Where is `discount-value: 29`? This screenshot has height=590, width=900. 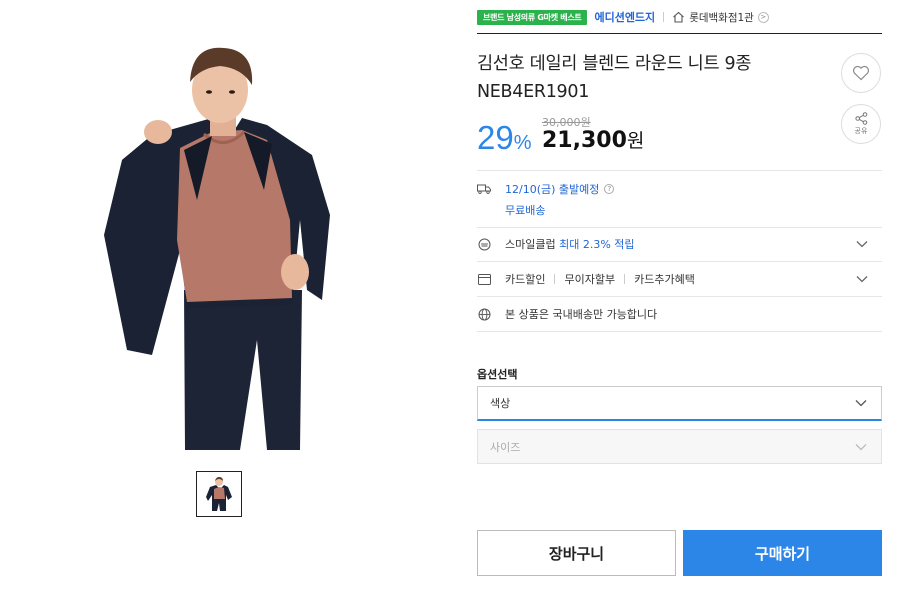
discount-value: 29 is located at coordinates (495, 137).